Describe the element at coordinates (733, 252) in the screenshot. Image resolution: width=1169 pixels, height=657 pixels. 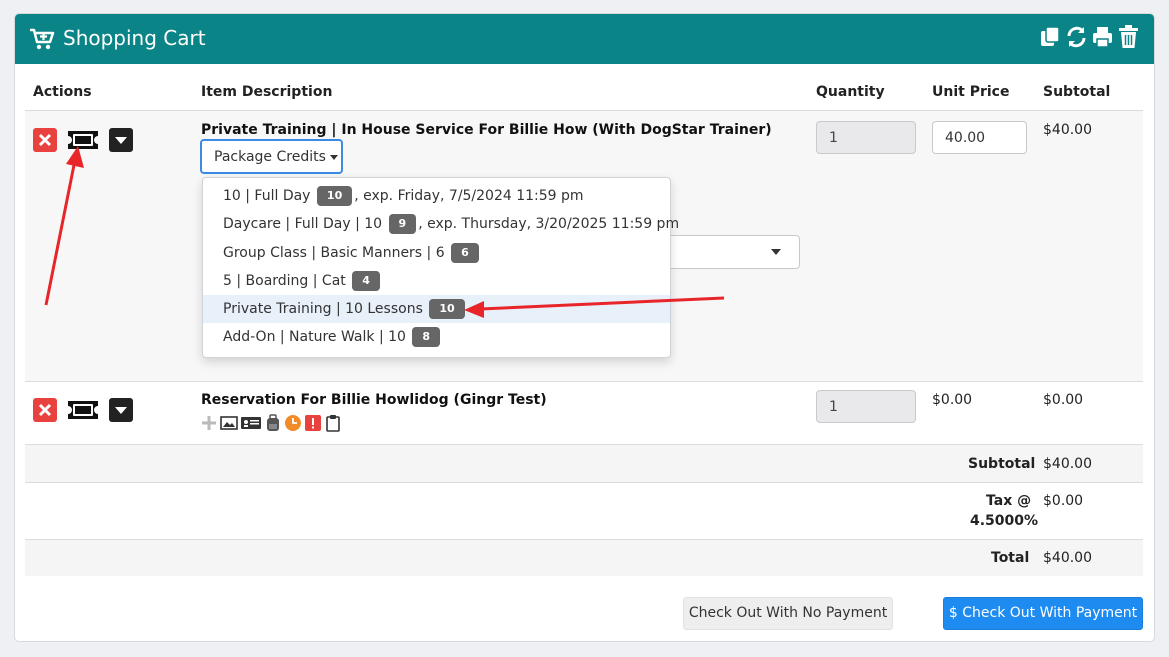
I see `hidden-select` at that location.